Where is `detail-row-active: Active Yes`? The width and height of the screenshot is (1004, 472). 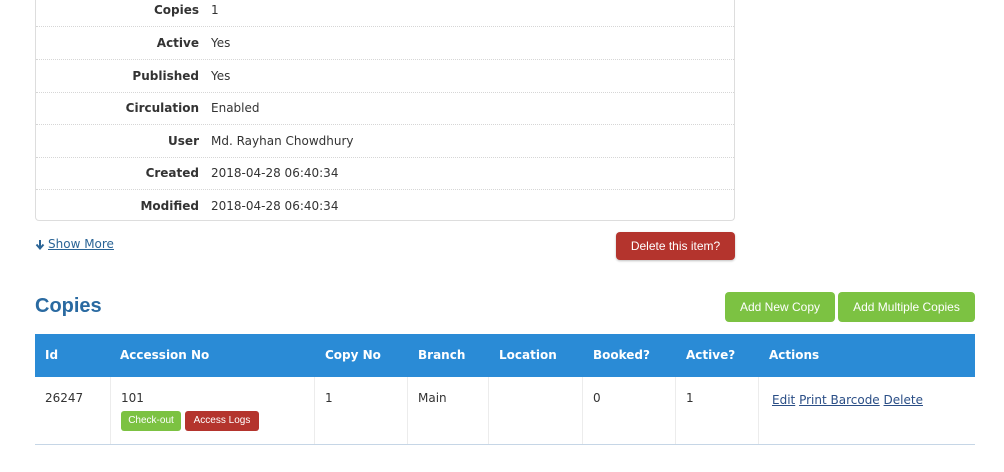 detail-row-active: Active Yes is located at coordinates (385, 43).